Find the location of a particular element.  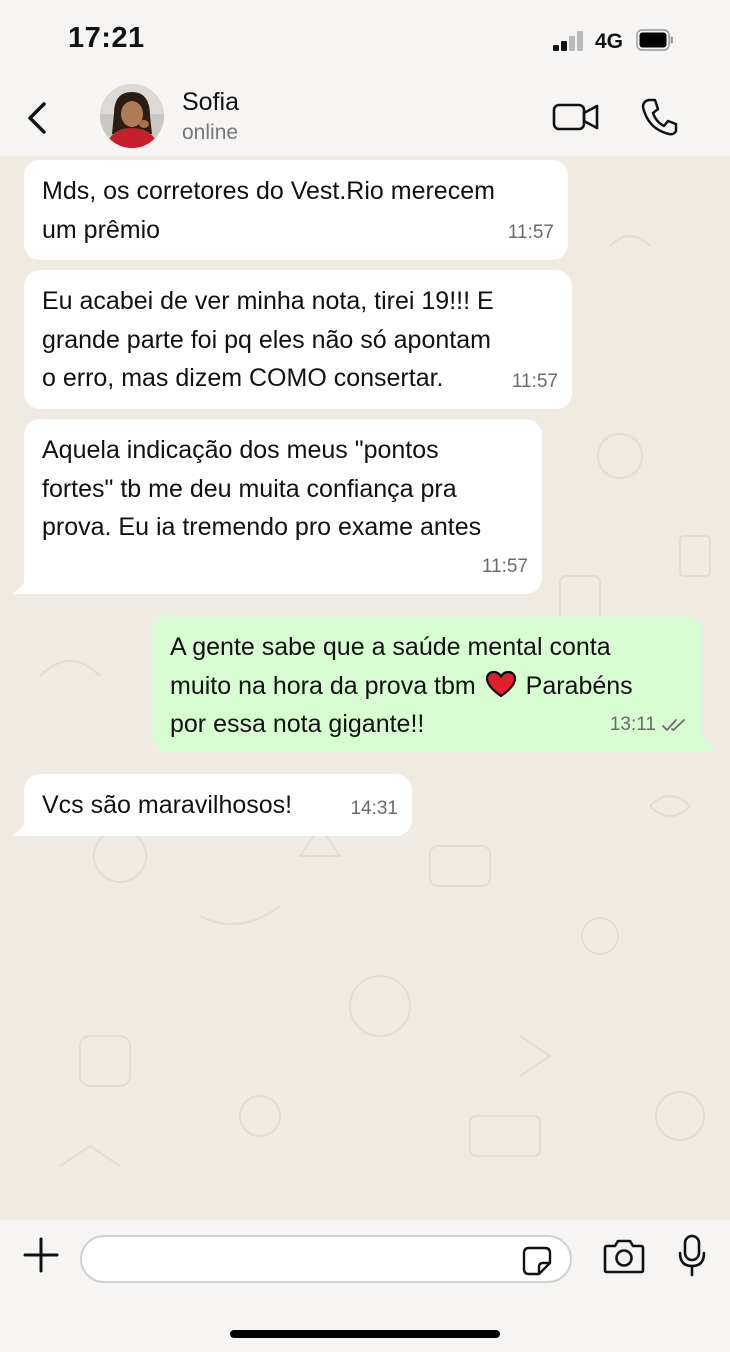

message-line: Vcs são maravilhosos! is located at coordinates (167, 805).